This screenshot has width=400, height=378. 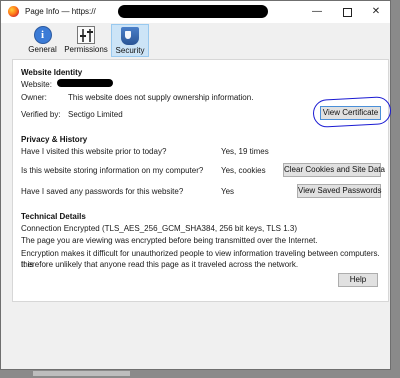 I want to click on technical-details-heading: Technical Details, so click(x=53, y=216).